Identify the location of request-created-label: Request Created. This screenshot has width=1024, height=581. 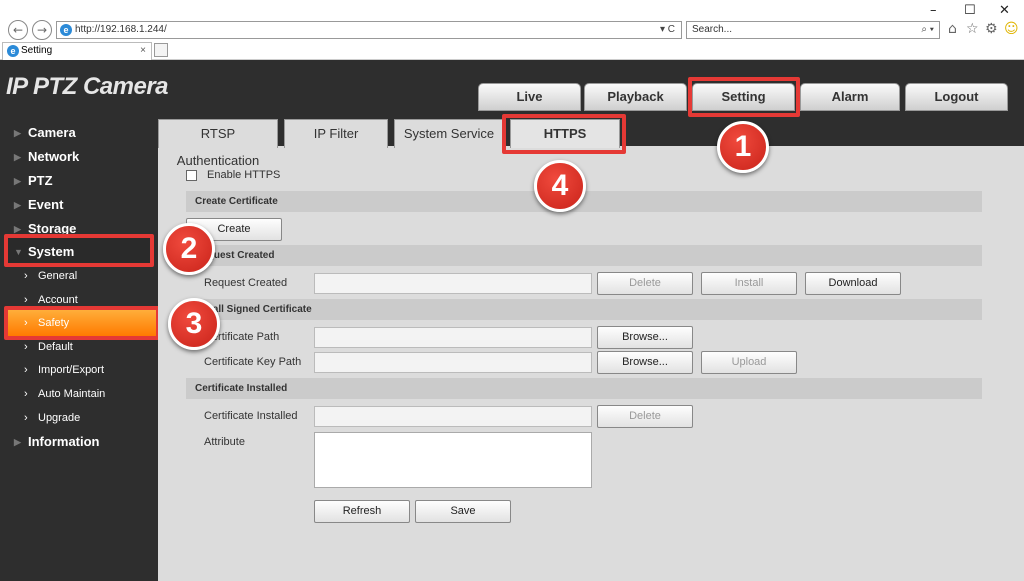
(246, 283).